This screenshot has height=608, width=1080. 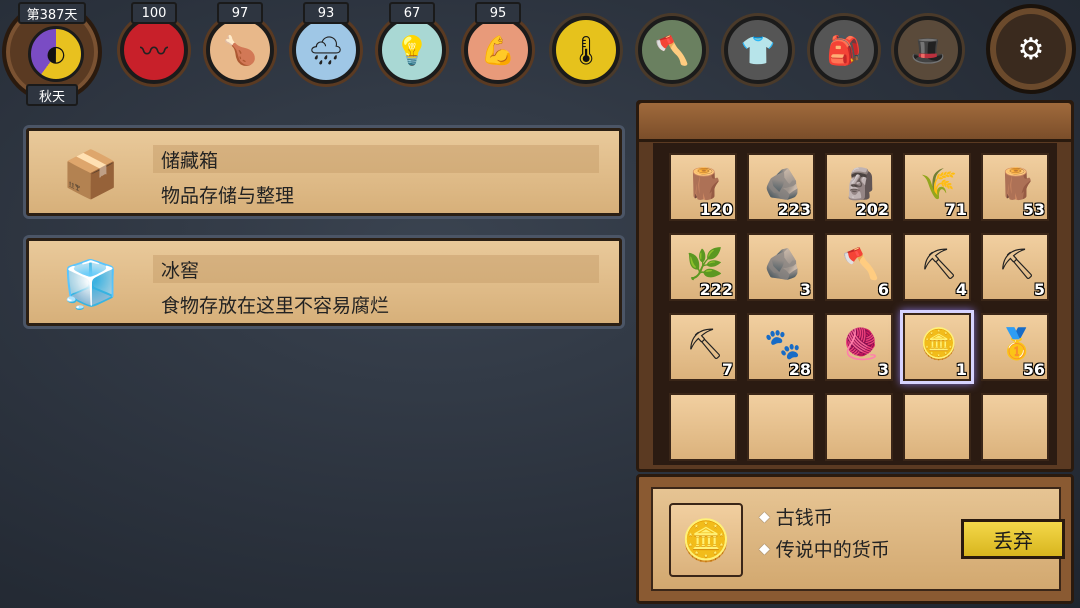 I want to click on discard-button: 丢弃, so click(x=1013, y=539).